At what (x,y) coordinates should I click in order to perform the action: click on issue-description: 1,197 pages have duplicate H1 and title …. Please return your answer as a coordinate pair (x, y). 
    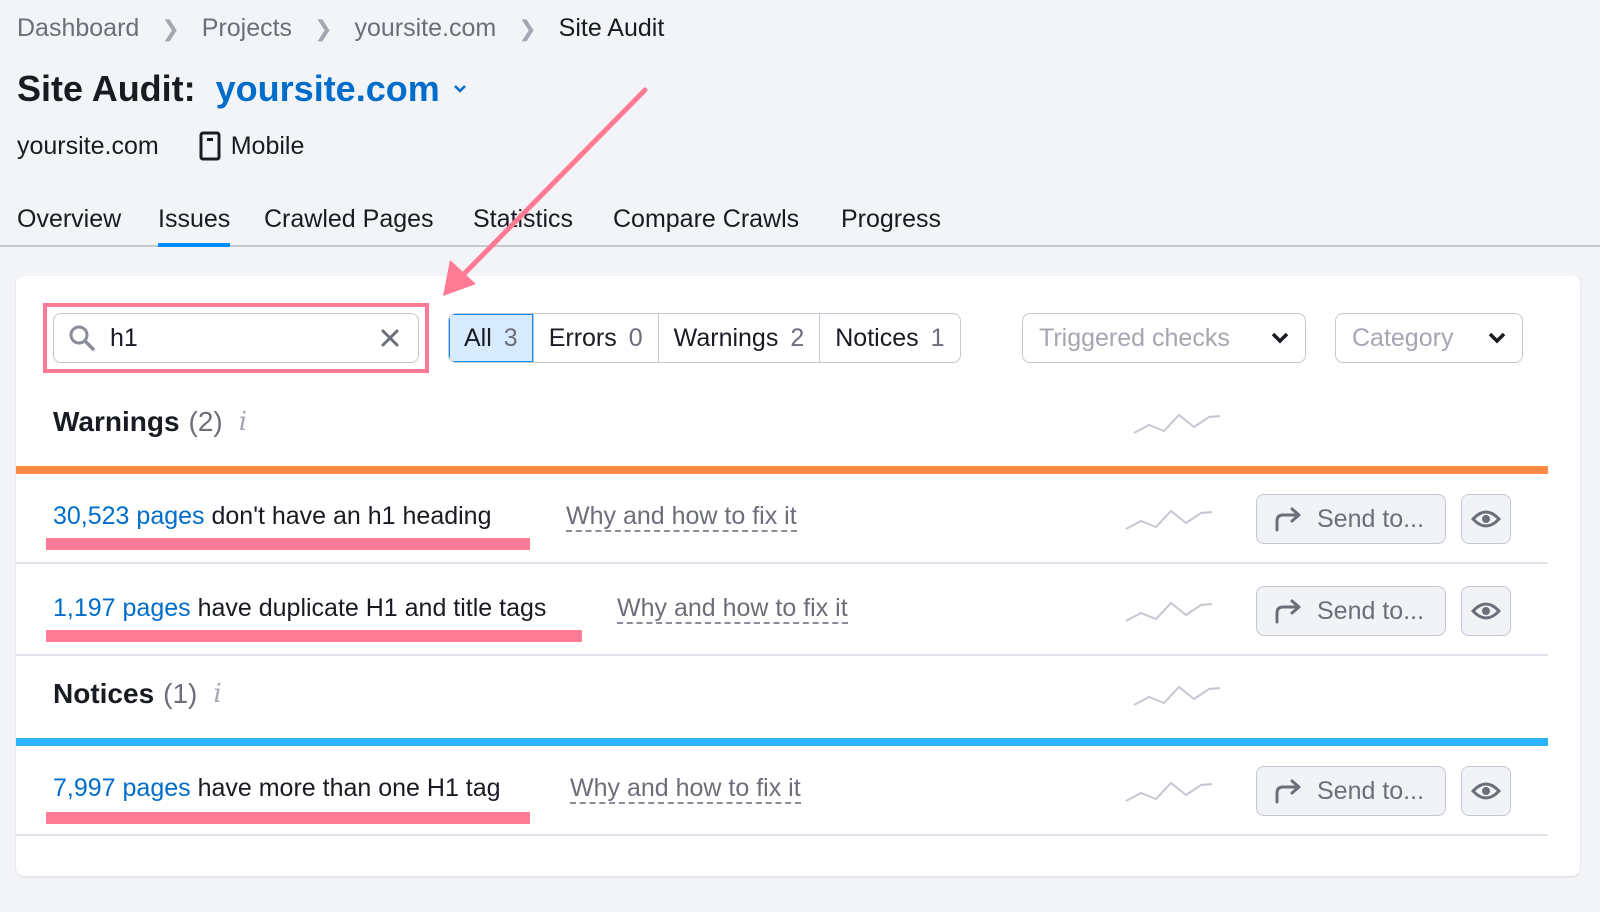
    Looking at the image, I should click on (299, 608).